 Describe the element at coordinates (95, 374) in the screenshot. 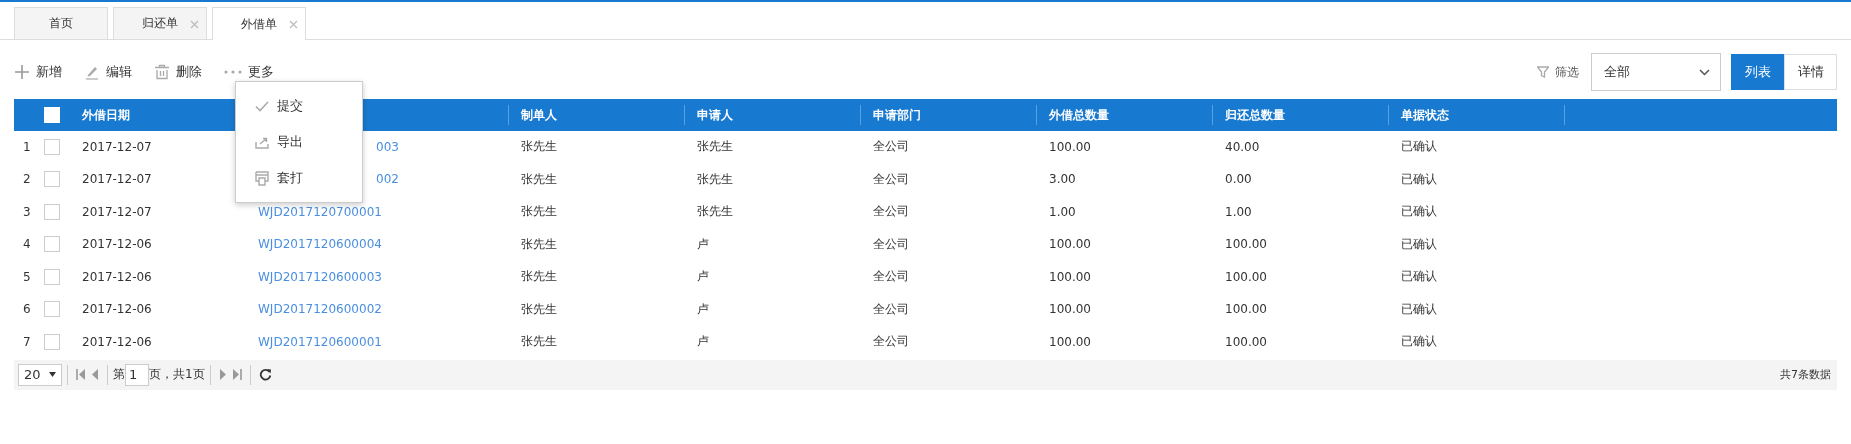

I see `previous-page-icon` at that location.